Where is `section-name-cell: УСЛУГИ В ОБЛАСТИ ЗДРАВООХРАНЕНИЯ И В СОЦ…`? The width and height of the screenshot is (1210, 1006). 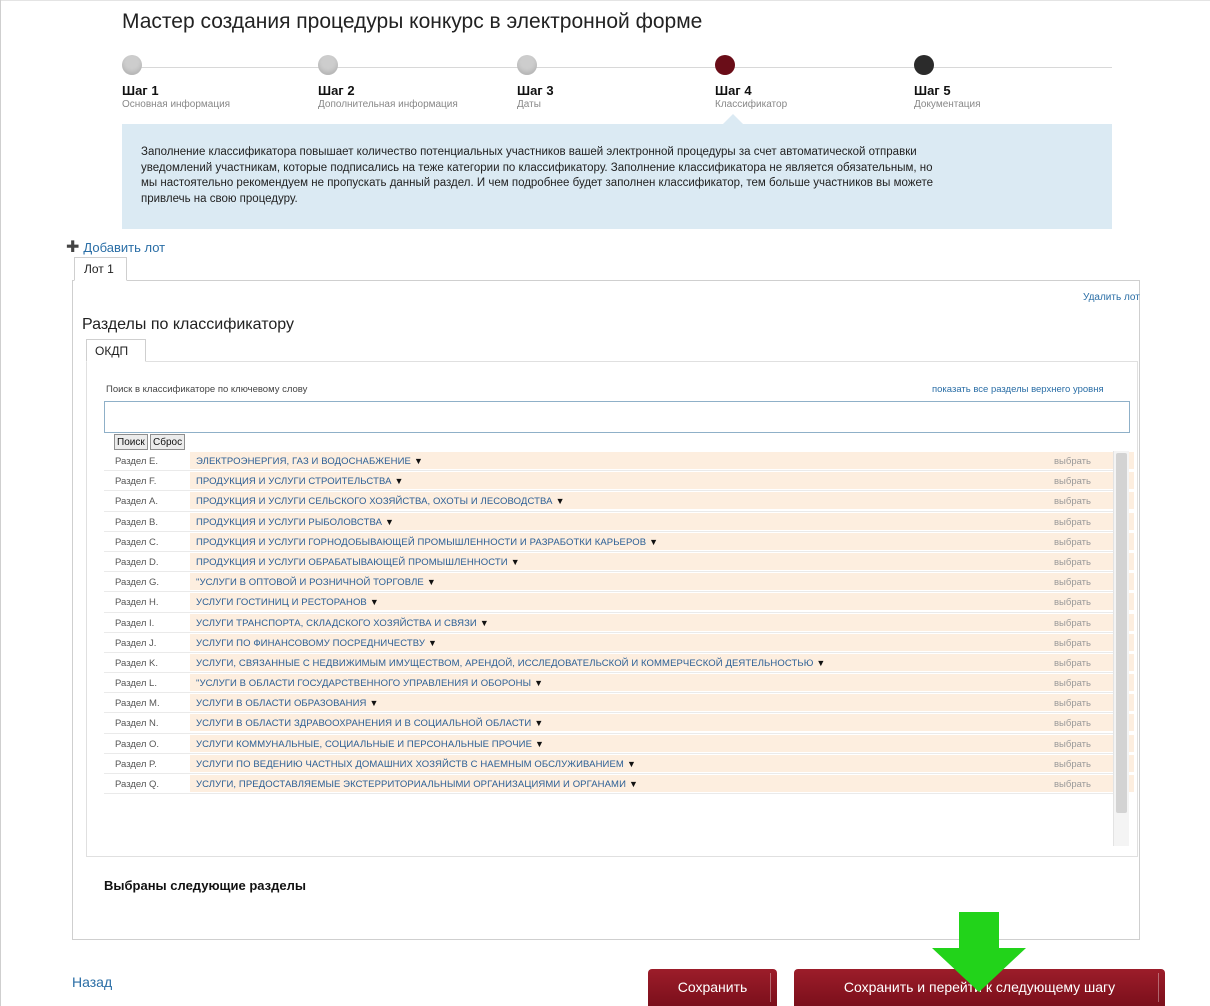
section-name-cell: УСЛУГИ В ОБЛАСТИ ЗДРАВООХРАНЕНИЯ И В СОЦ… is located at coordinates (662, 723).